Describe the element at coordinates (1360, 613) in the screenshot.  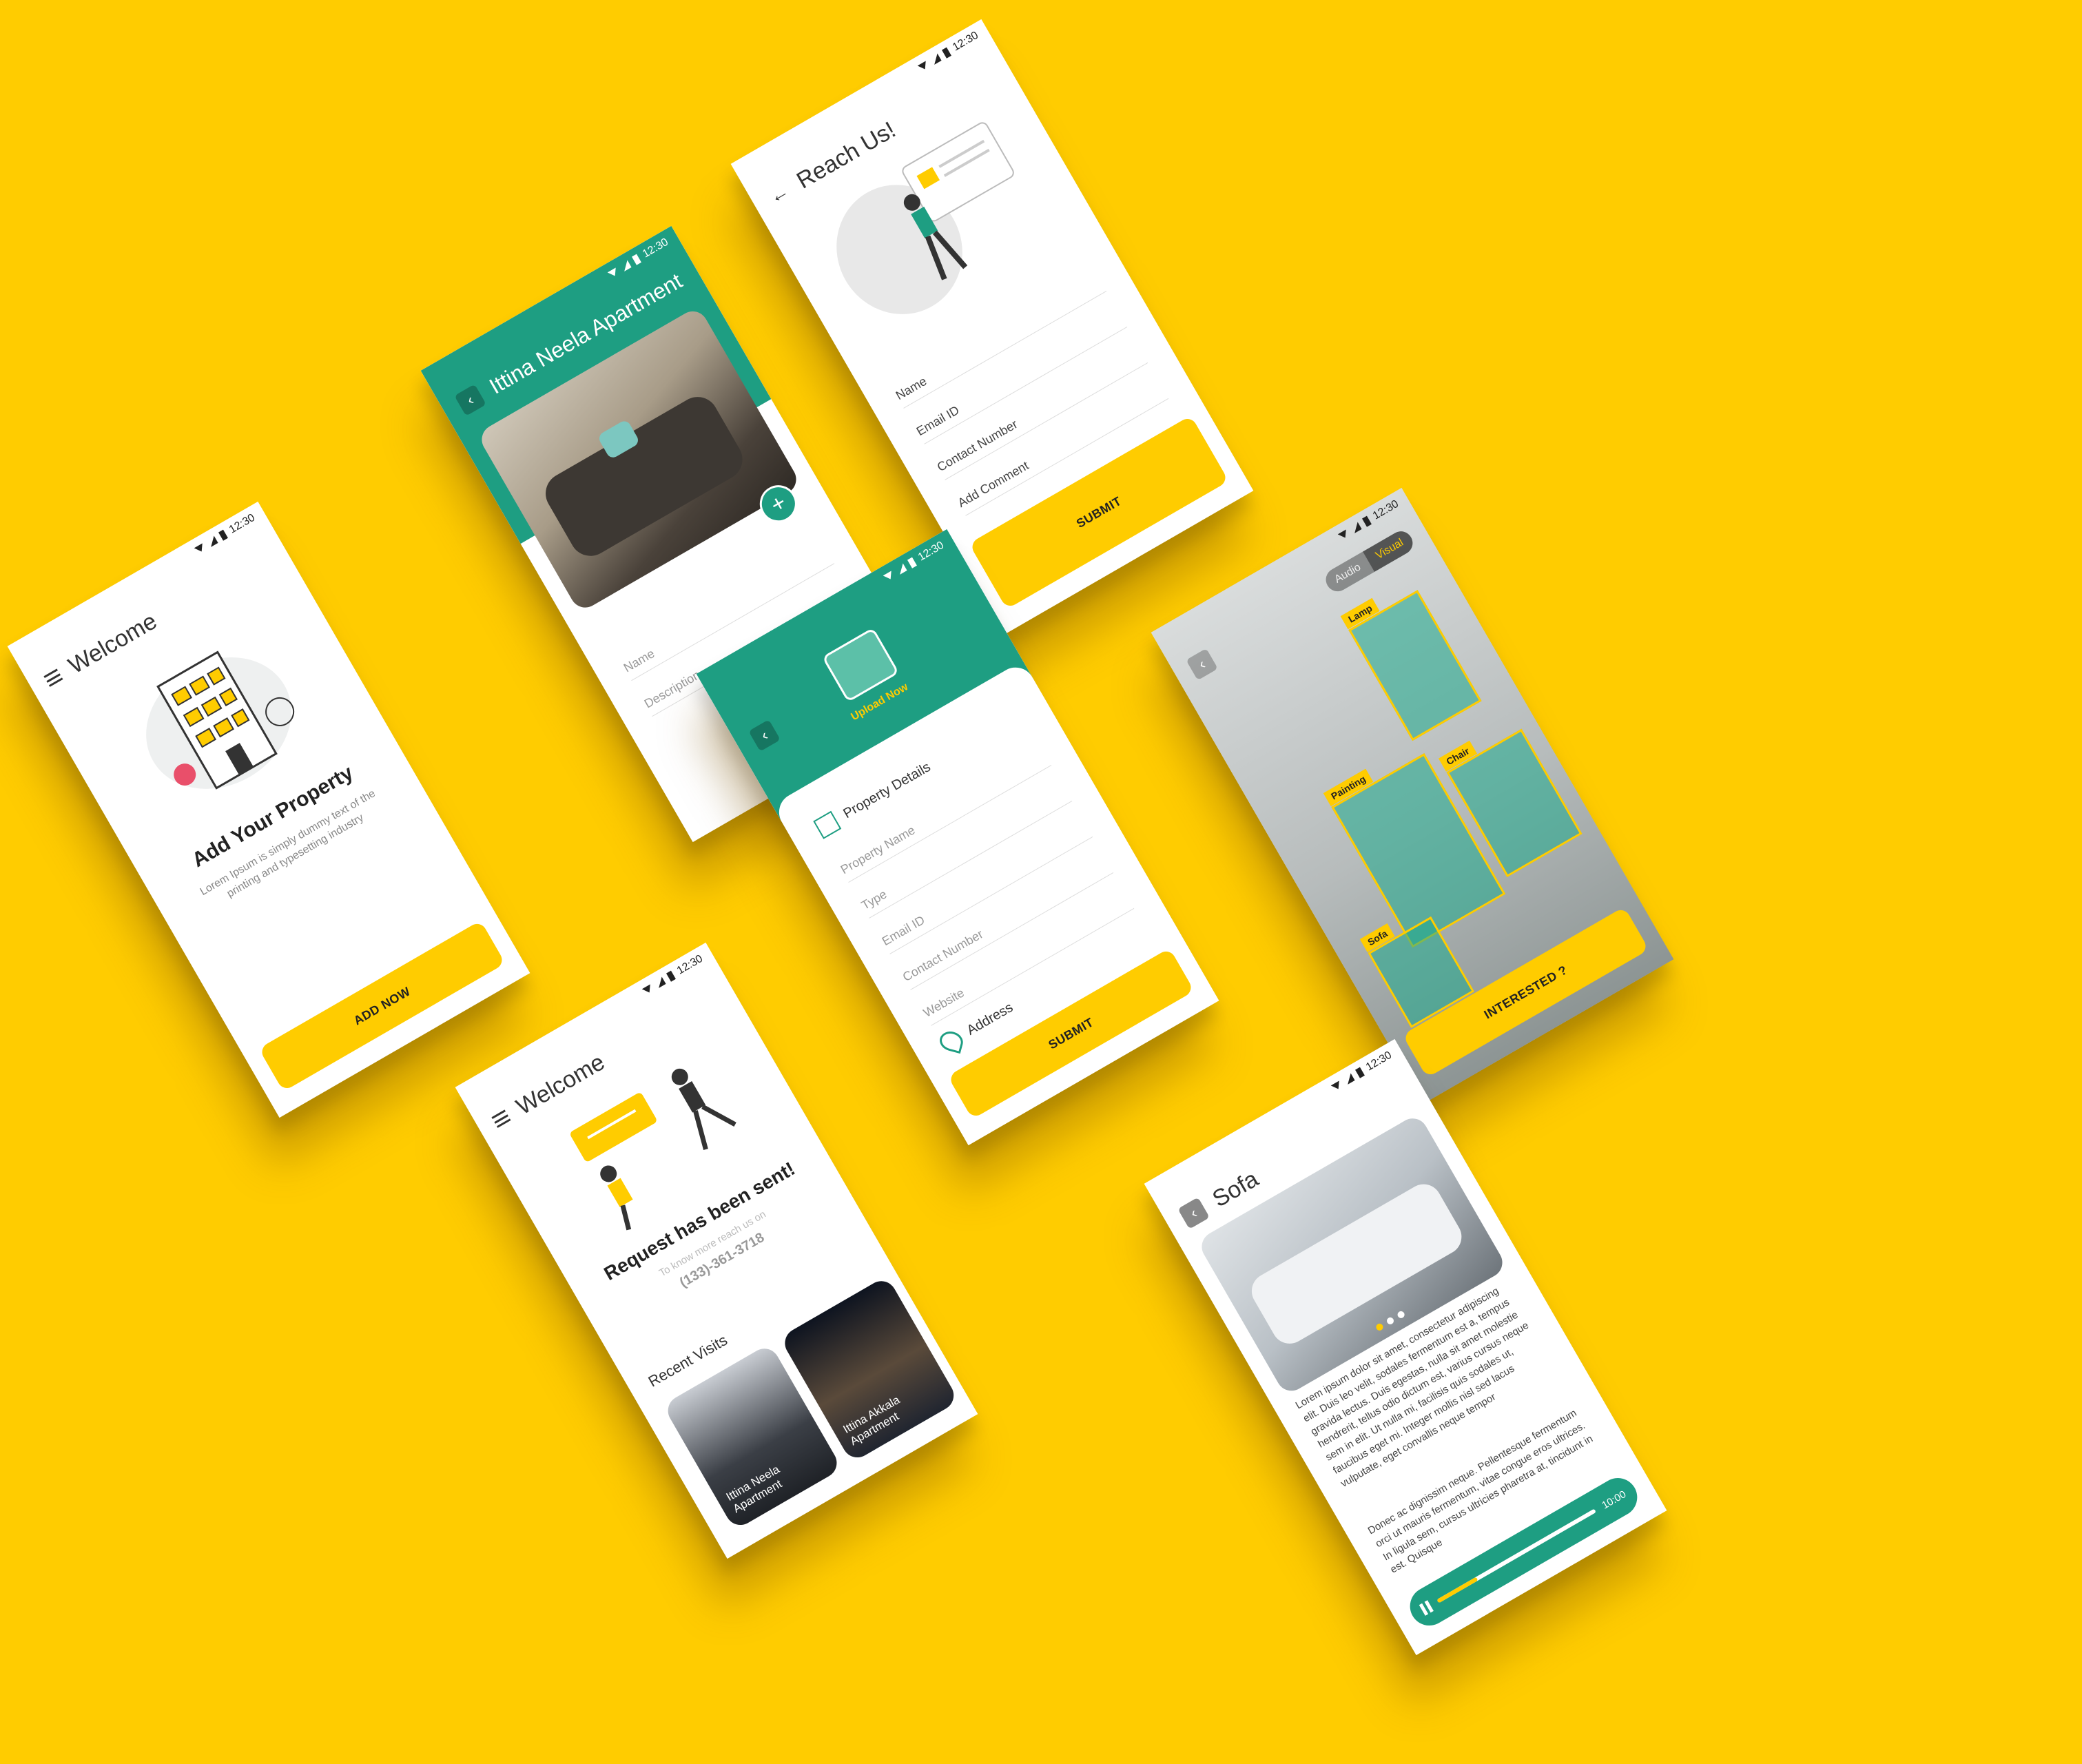
I see `lamp-label: Lamp` at that location.